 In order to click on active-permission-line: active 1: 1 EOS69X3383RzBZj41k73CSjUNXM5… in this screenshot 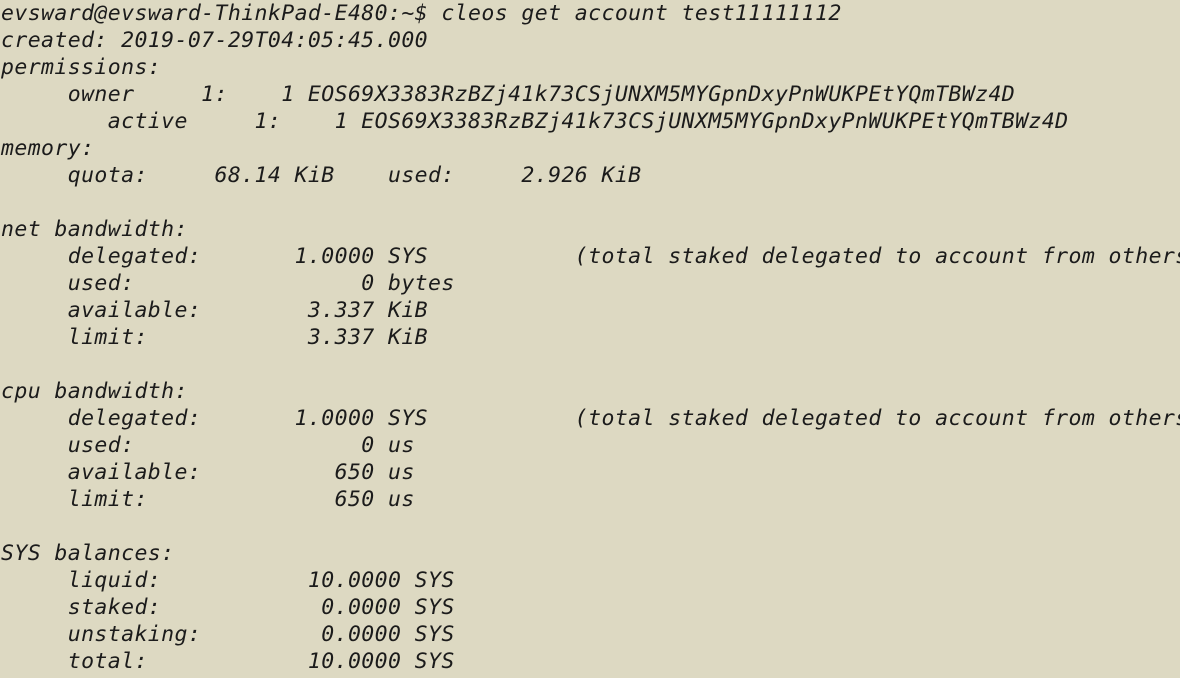, I will do `click(535, 121)`.